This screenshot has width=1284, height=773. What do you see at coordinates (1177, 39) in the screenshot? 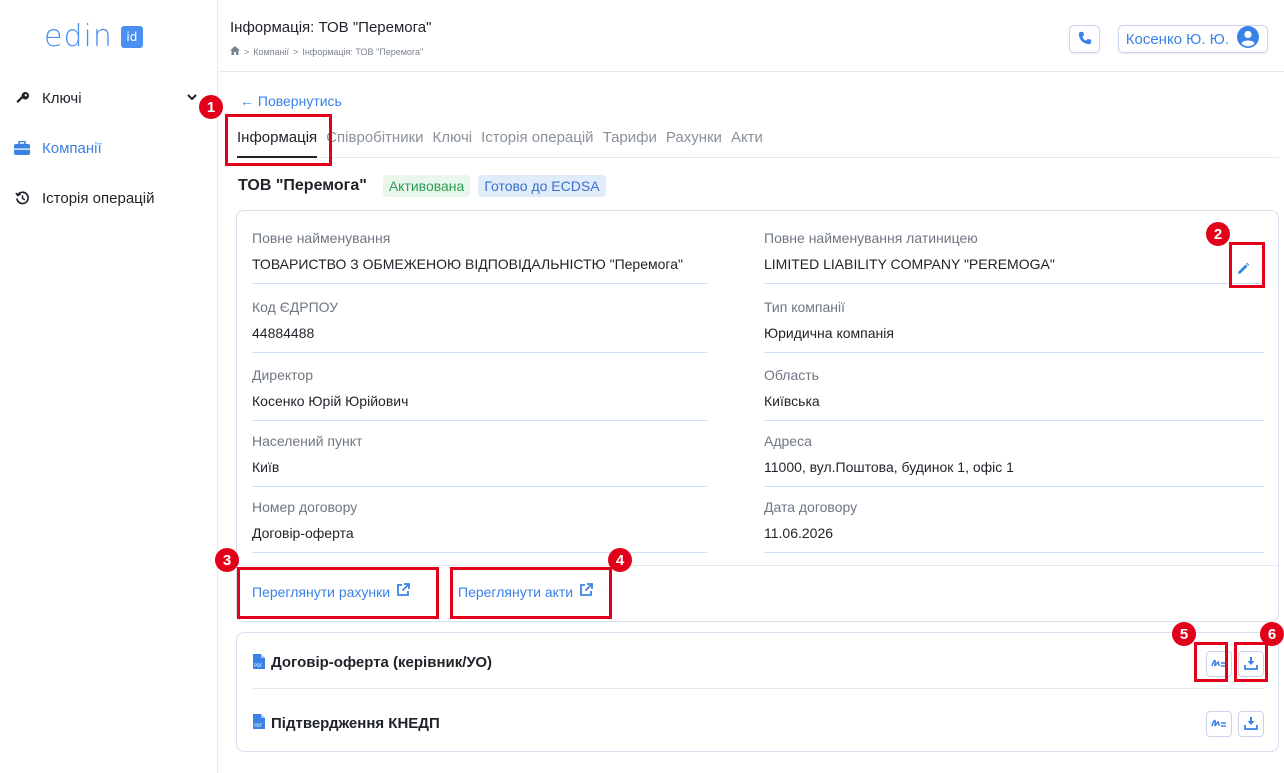
I see `user-name: Косенко Ю. Ю.` at bounding box center [1177, 39].